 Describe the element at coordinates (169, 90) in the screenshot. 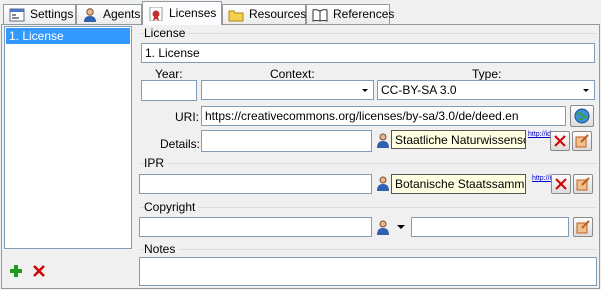

I see `year-field` at that location.